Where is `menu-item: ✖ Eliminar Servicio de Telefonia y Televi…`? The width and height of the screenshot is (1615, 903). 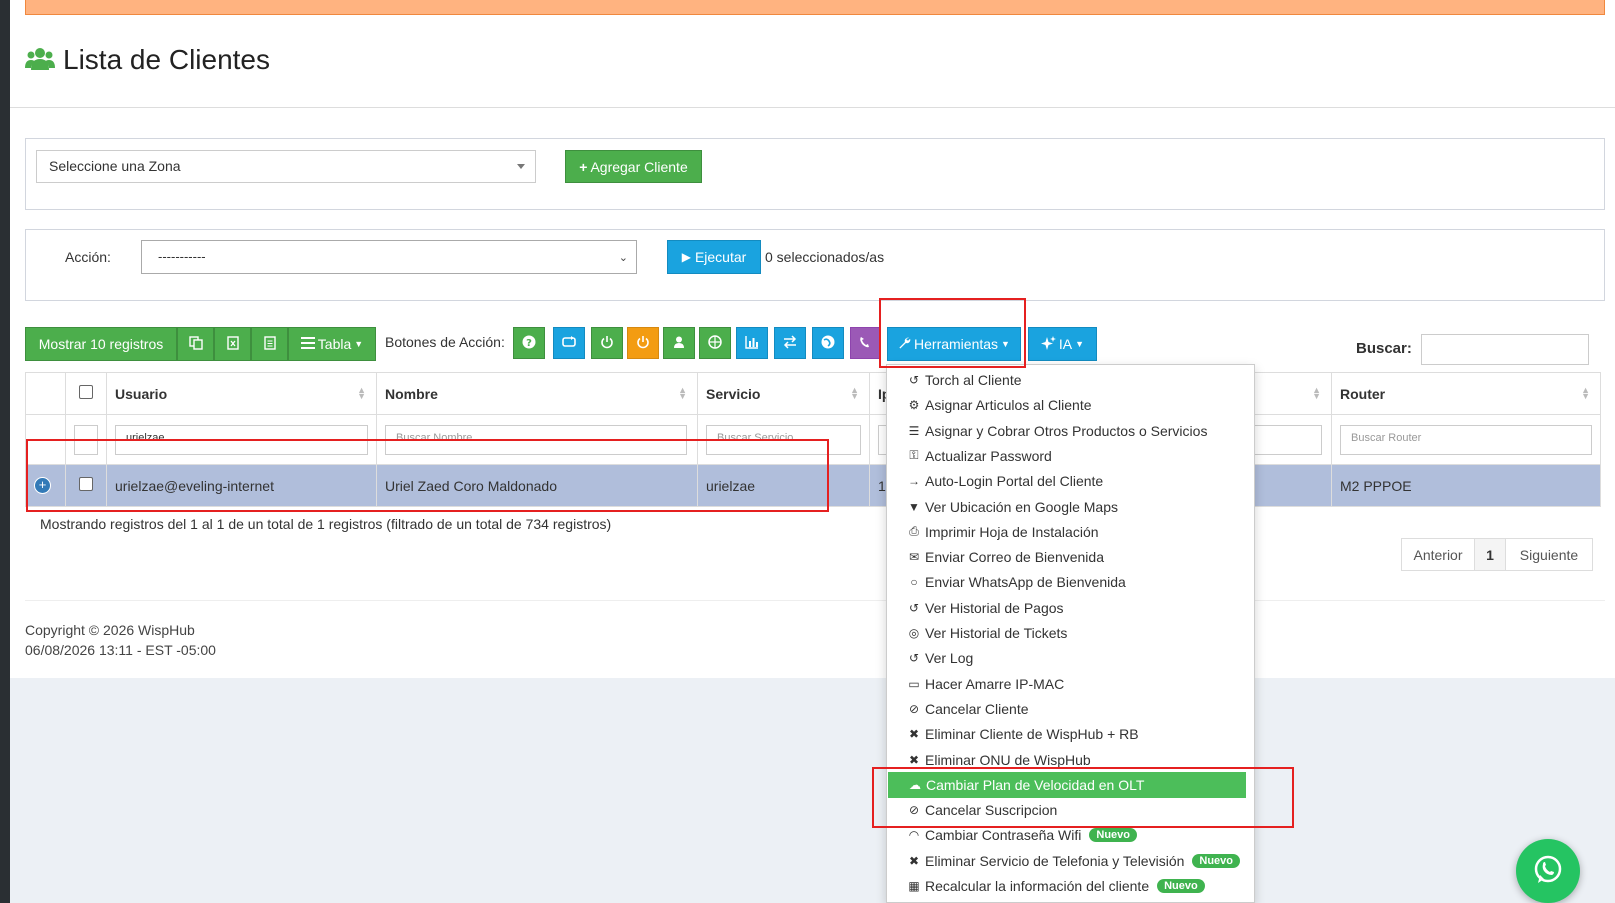
menu-item: ✖ Eliminar Servicio de Telefonia y Televi… is located at coordinates (1070, 861).